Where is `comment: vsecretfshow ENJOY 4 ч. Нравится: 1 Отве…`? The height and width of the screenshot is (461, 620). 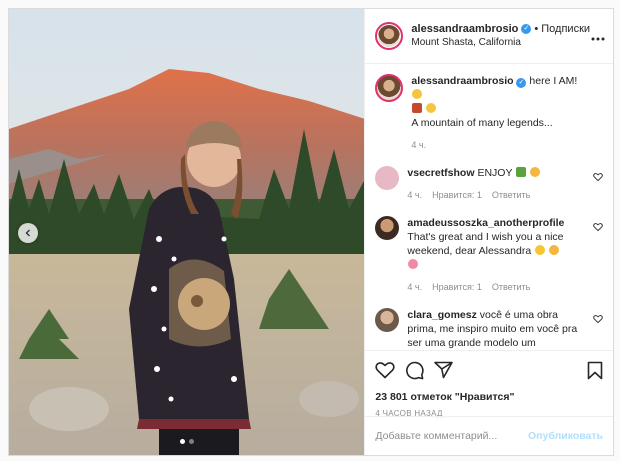
comment: vsecretfshow ENJOY 4 ч. Нравится: 1 Отве… is located at coordinates (489, 184).